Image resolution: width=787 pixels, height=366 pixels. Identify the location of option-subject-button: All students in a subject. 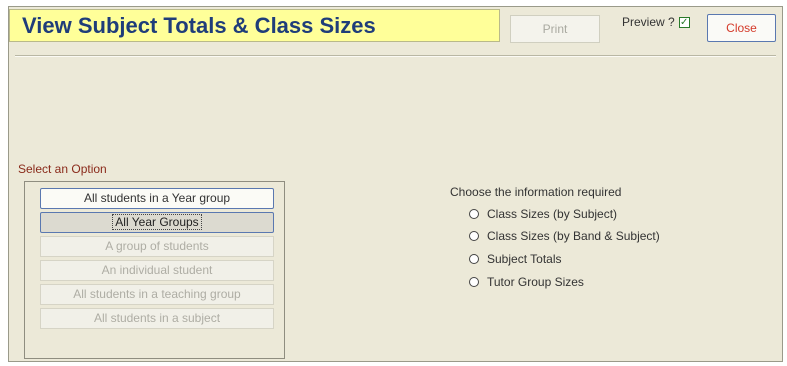
(157, 318).